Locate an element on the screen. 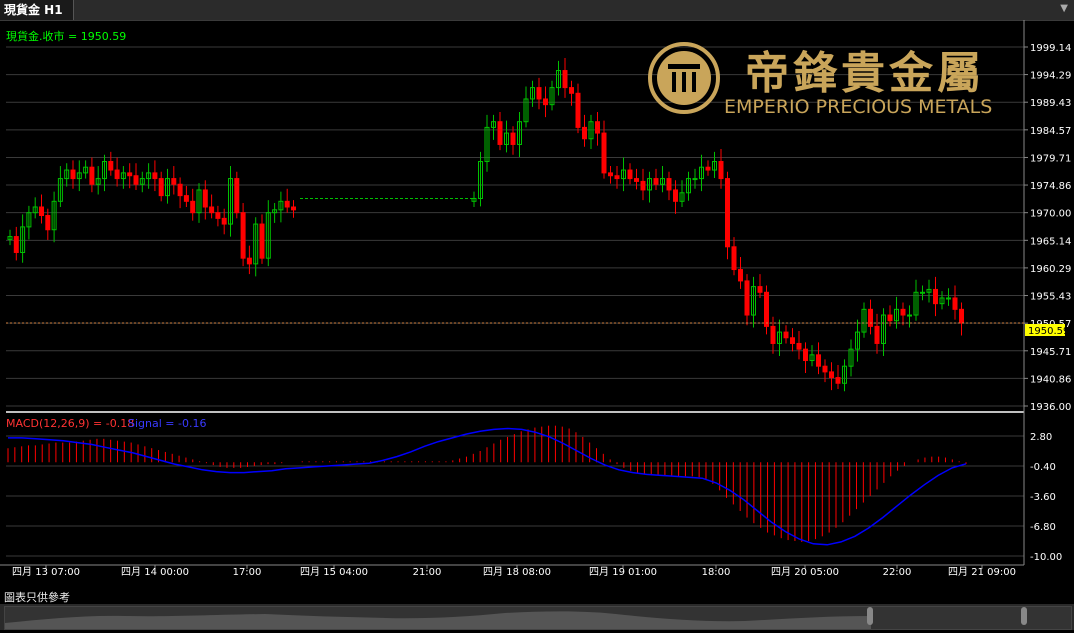  watermark-chinese-name: 帝鋒貴金屬 is located at coordinates (865, 73).